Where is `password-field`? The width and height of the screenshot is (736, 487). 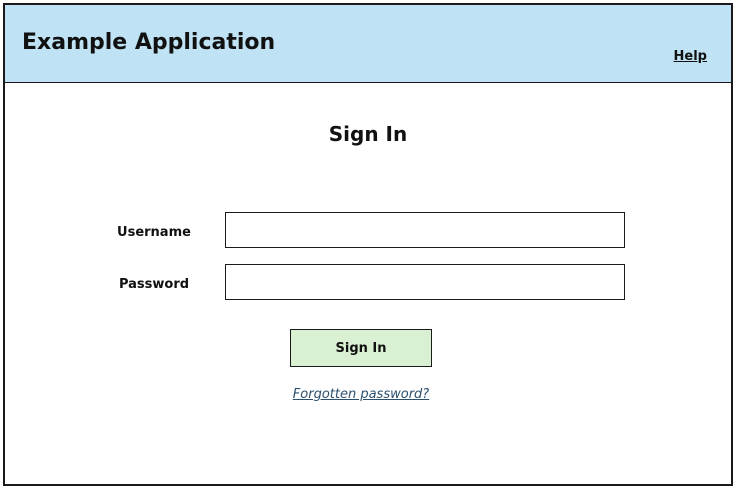
password-field is located at coordinates (425, 282).